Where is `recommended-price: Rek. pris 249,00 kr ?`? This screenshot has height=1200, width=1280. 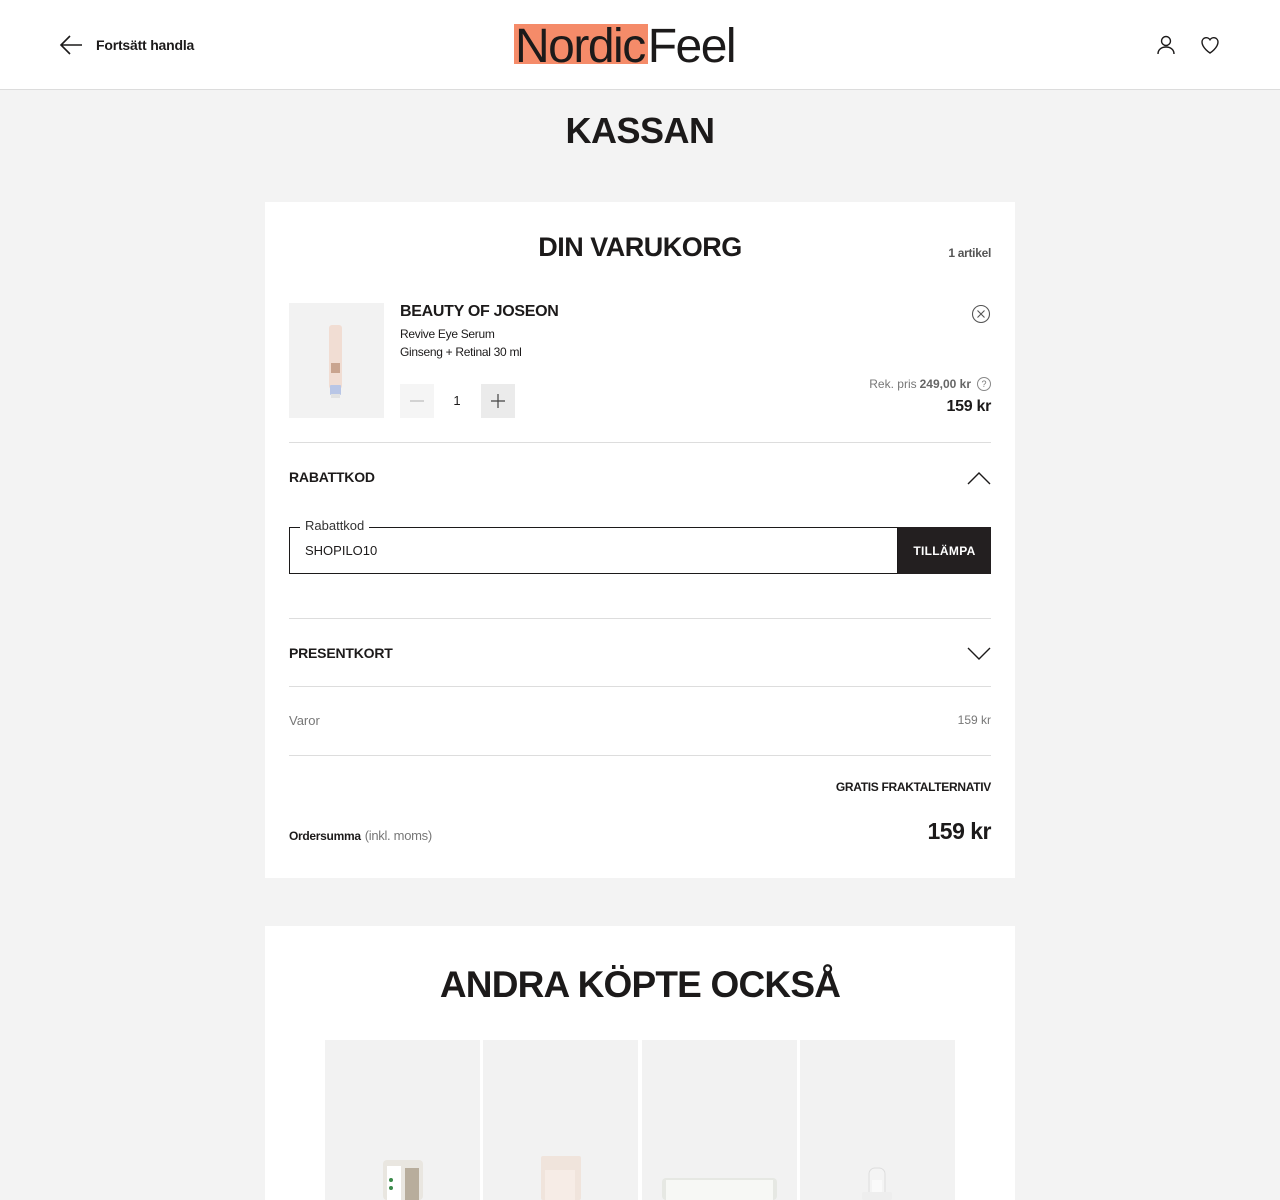 recommended-price: Rek. pris 249,00 kr ? is located at coordinates (930, 384).